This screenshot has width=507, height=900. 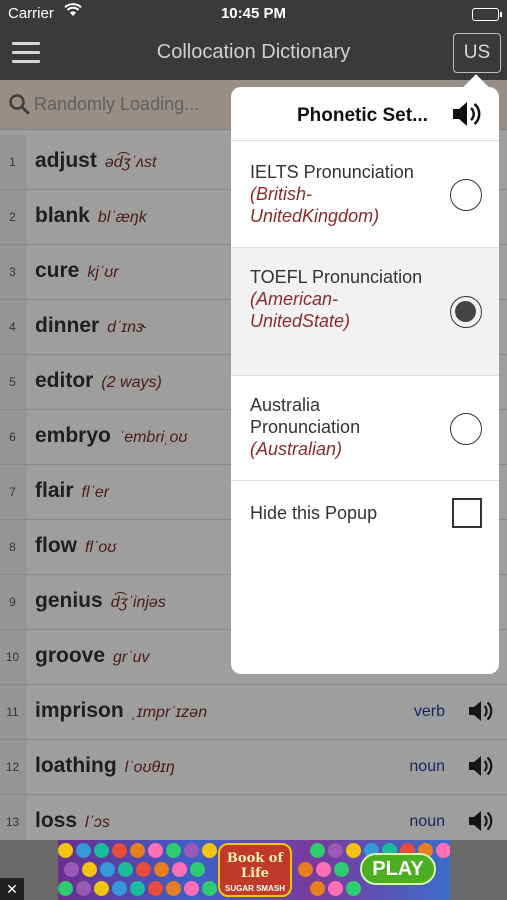 What do you see at coordinates (305, 416) in the screenshot?
I see `option-name: Australia Pronunciation` at bounding box center [305, 416].